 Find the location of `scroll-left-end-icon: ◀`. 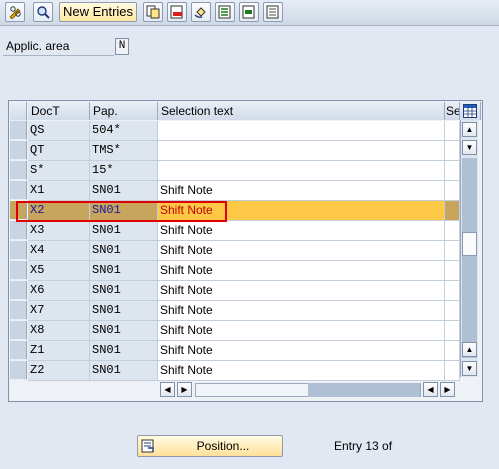

scroll-left-end-icon: ◀ is located at coordinates (430, 389).